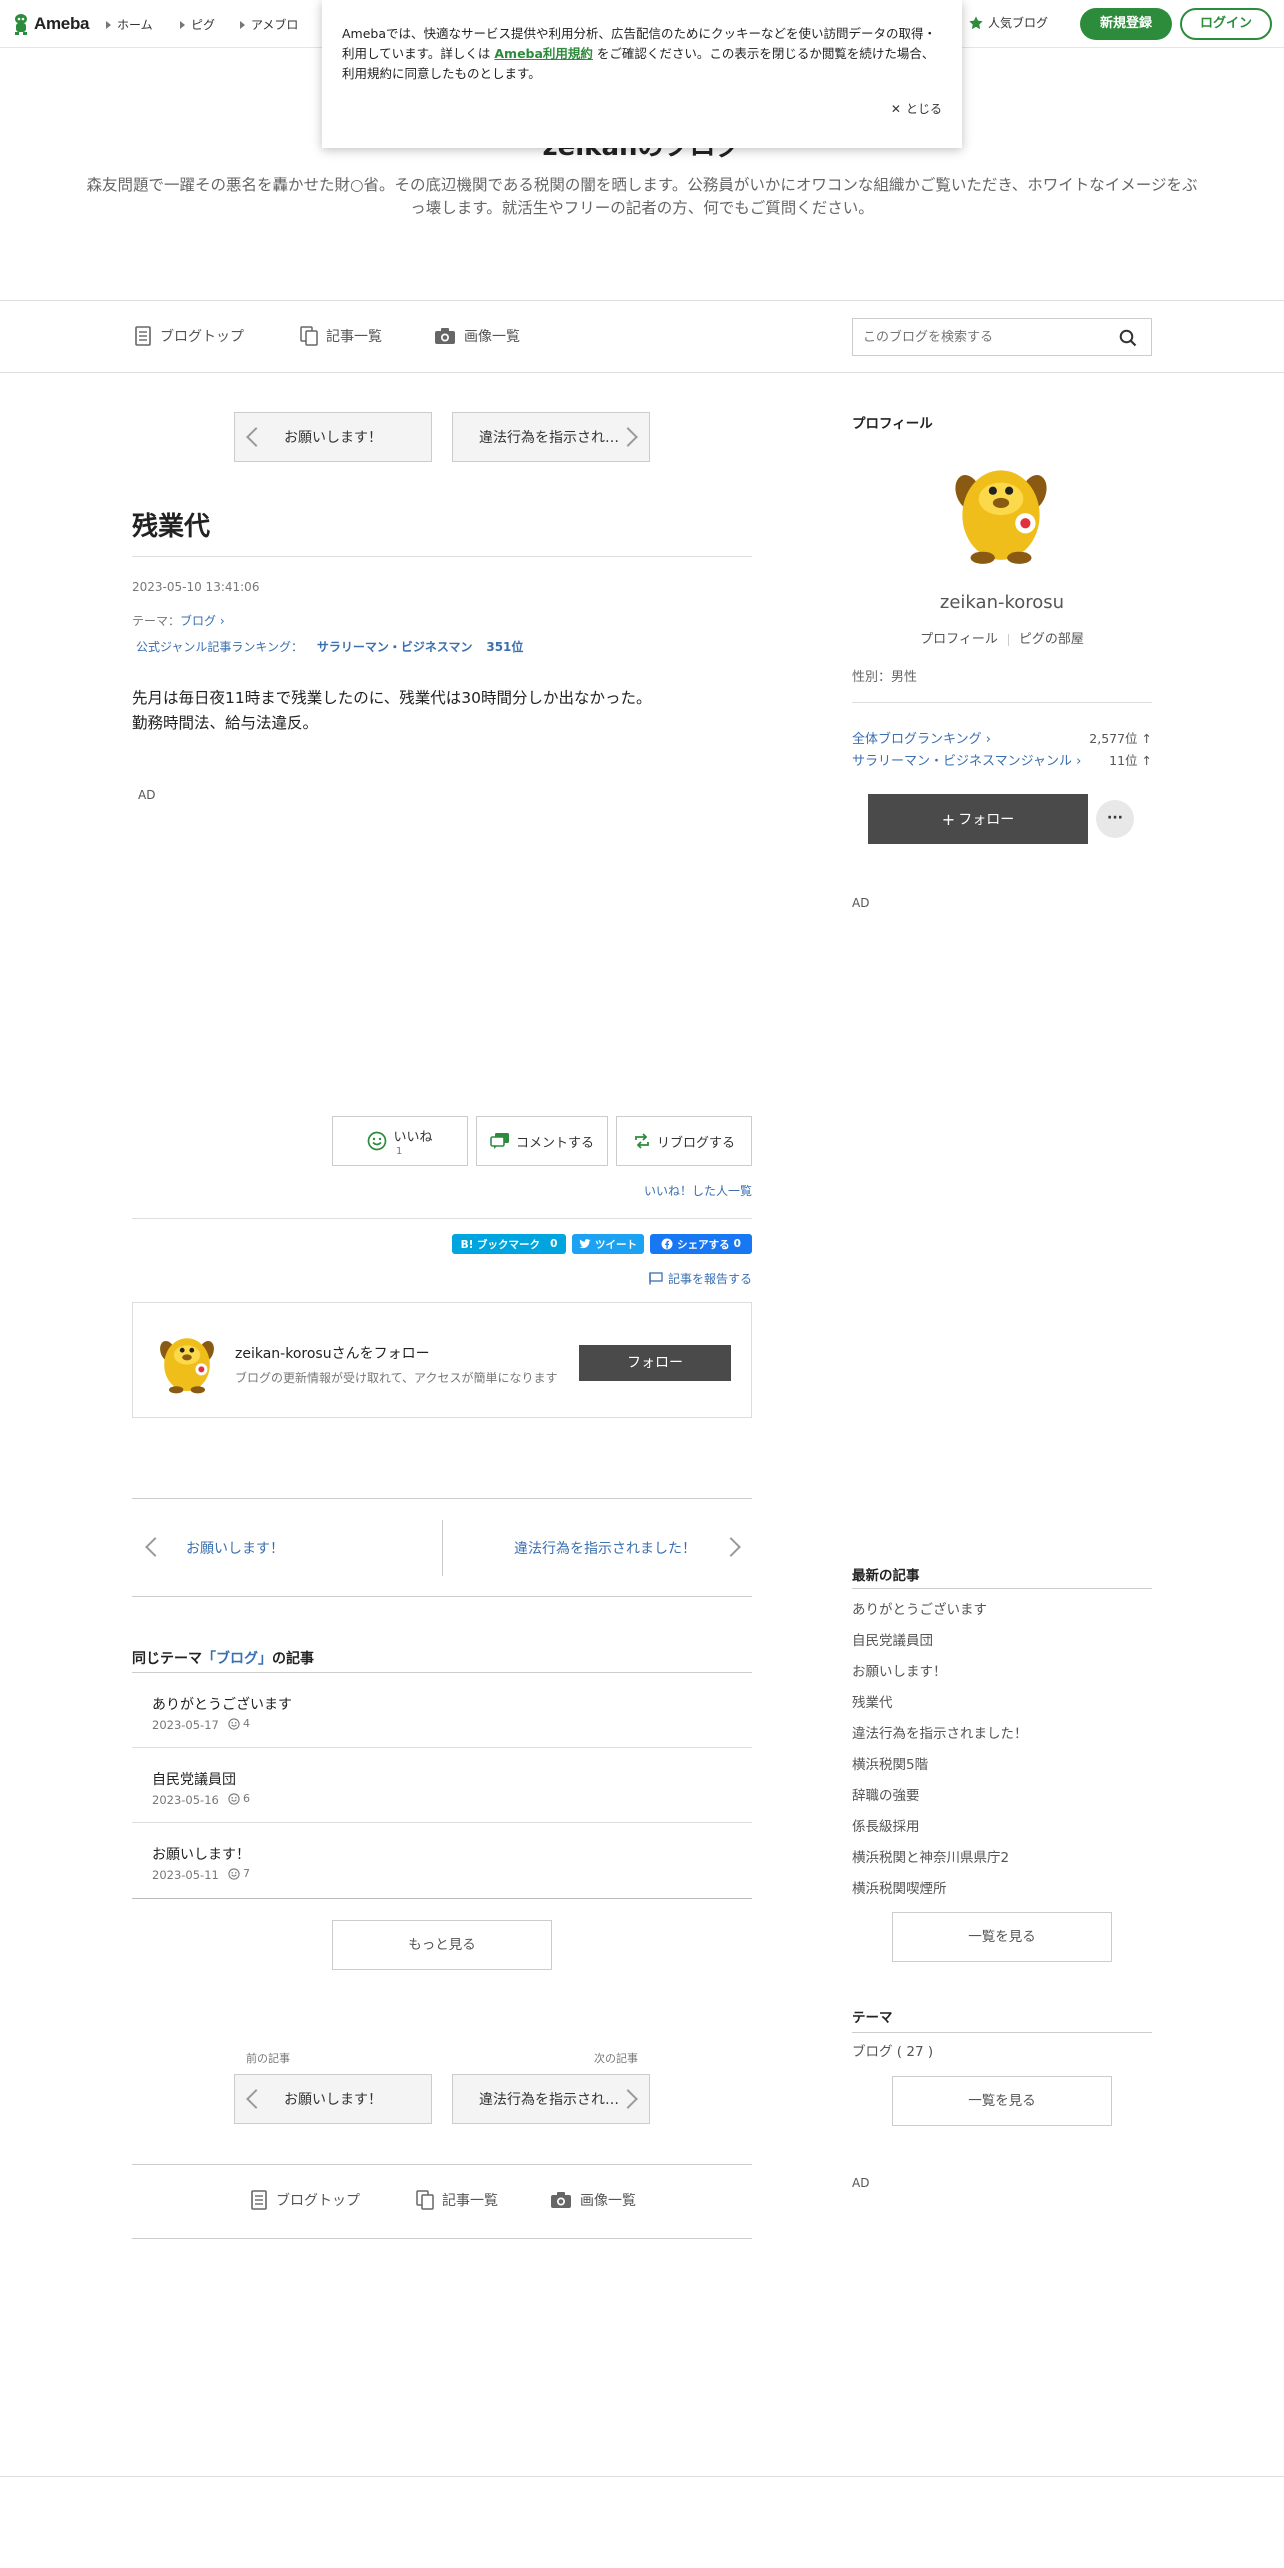 This screenshot has height=2568, width=1284. Describe the element at coordinates (684, 1141) in the screenshot. I see `reblog-button: リブログする` at that location.